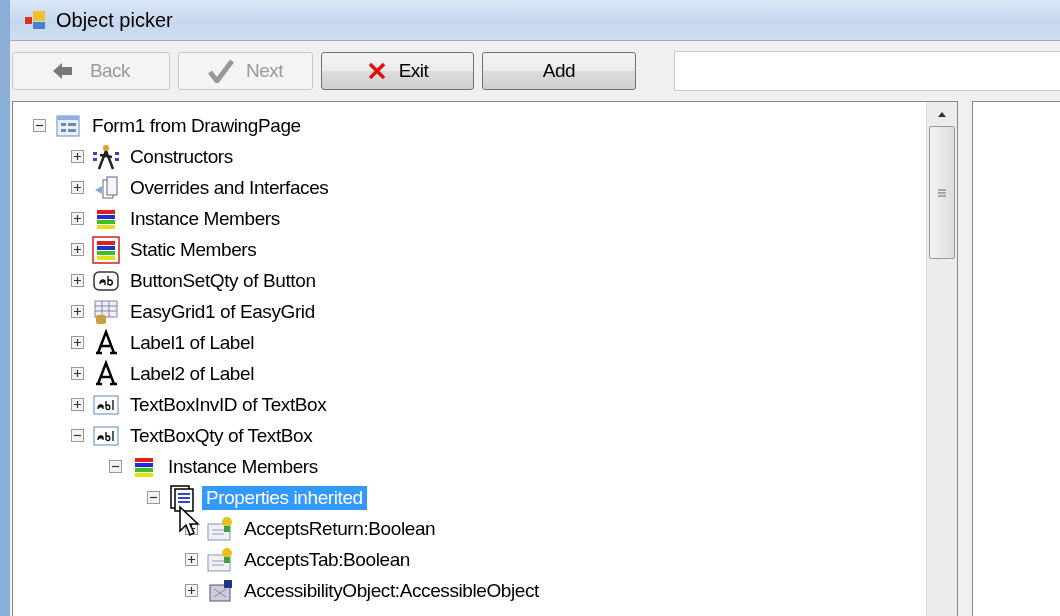  I want to click on tree-item: Label2 of Label, so click(192, 373).